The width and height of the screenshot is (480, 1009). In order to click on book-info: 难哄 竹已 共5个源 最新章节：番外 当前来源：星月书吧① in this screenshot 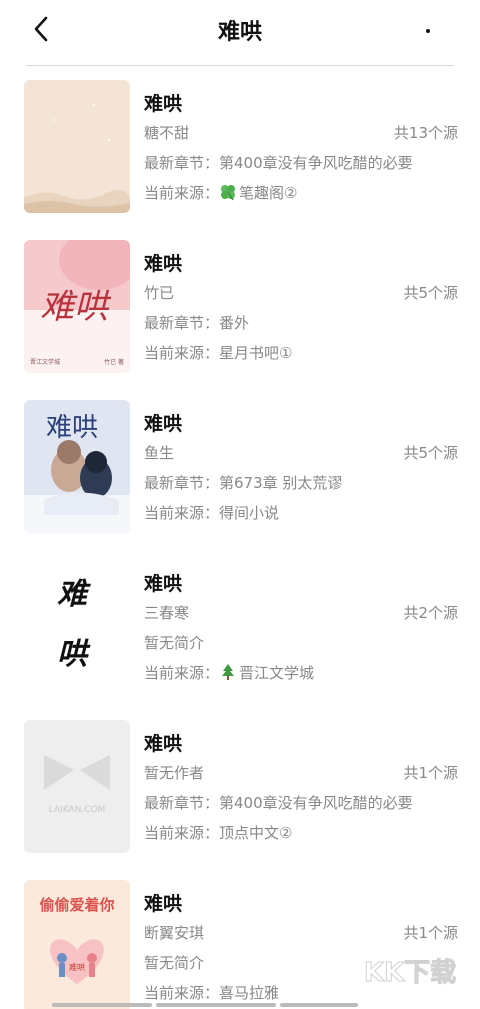, I will do `click(301, 309)`.